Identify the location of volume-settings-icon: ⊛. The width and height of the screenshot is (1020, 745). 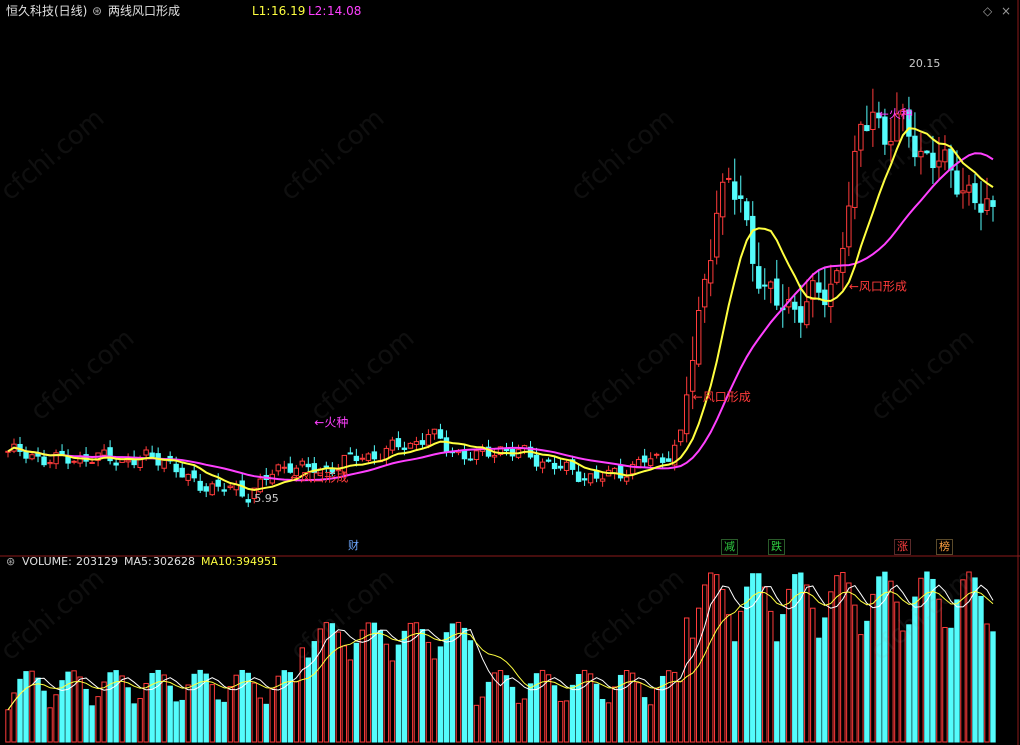
(10, 562).